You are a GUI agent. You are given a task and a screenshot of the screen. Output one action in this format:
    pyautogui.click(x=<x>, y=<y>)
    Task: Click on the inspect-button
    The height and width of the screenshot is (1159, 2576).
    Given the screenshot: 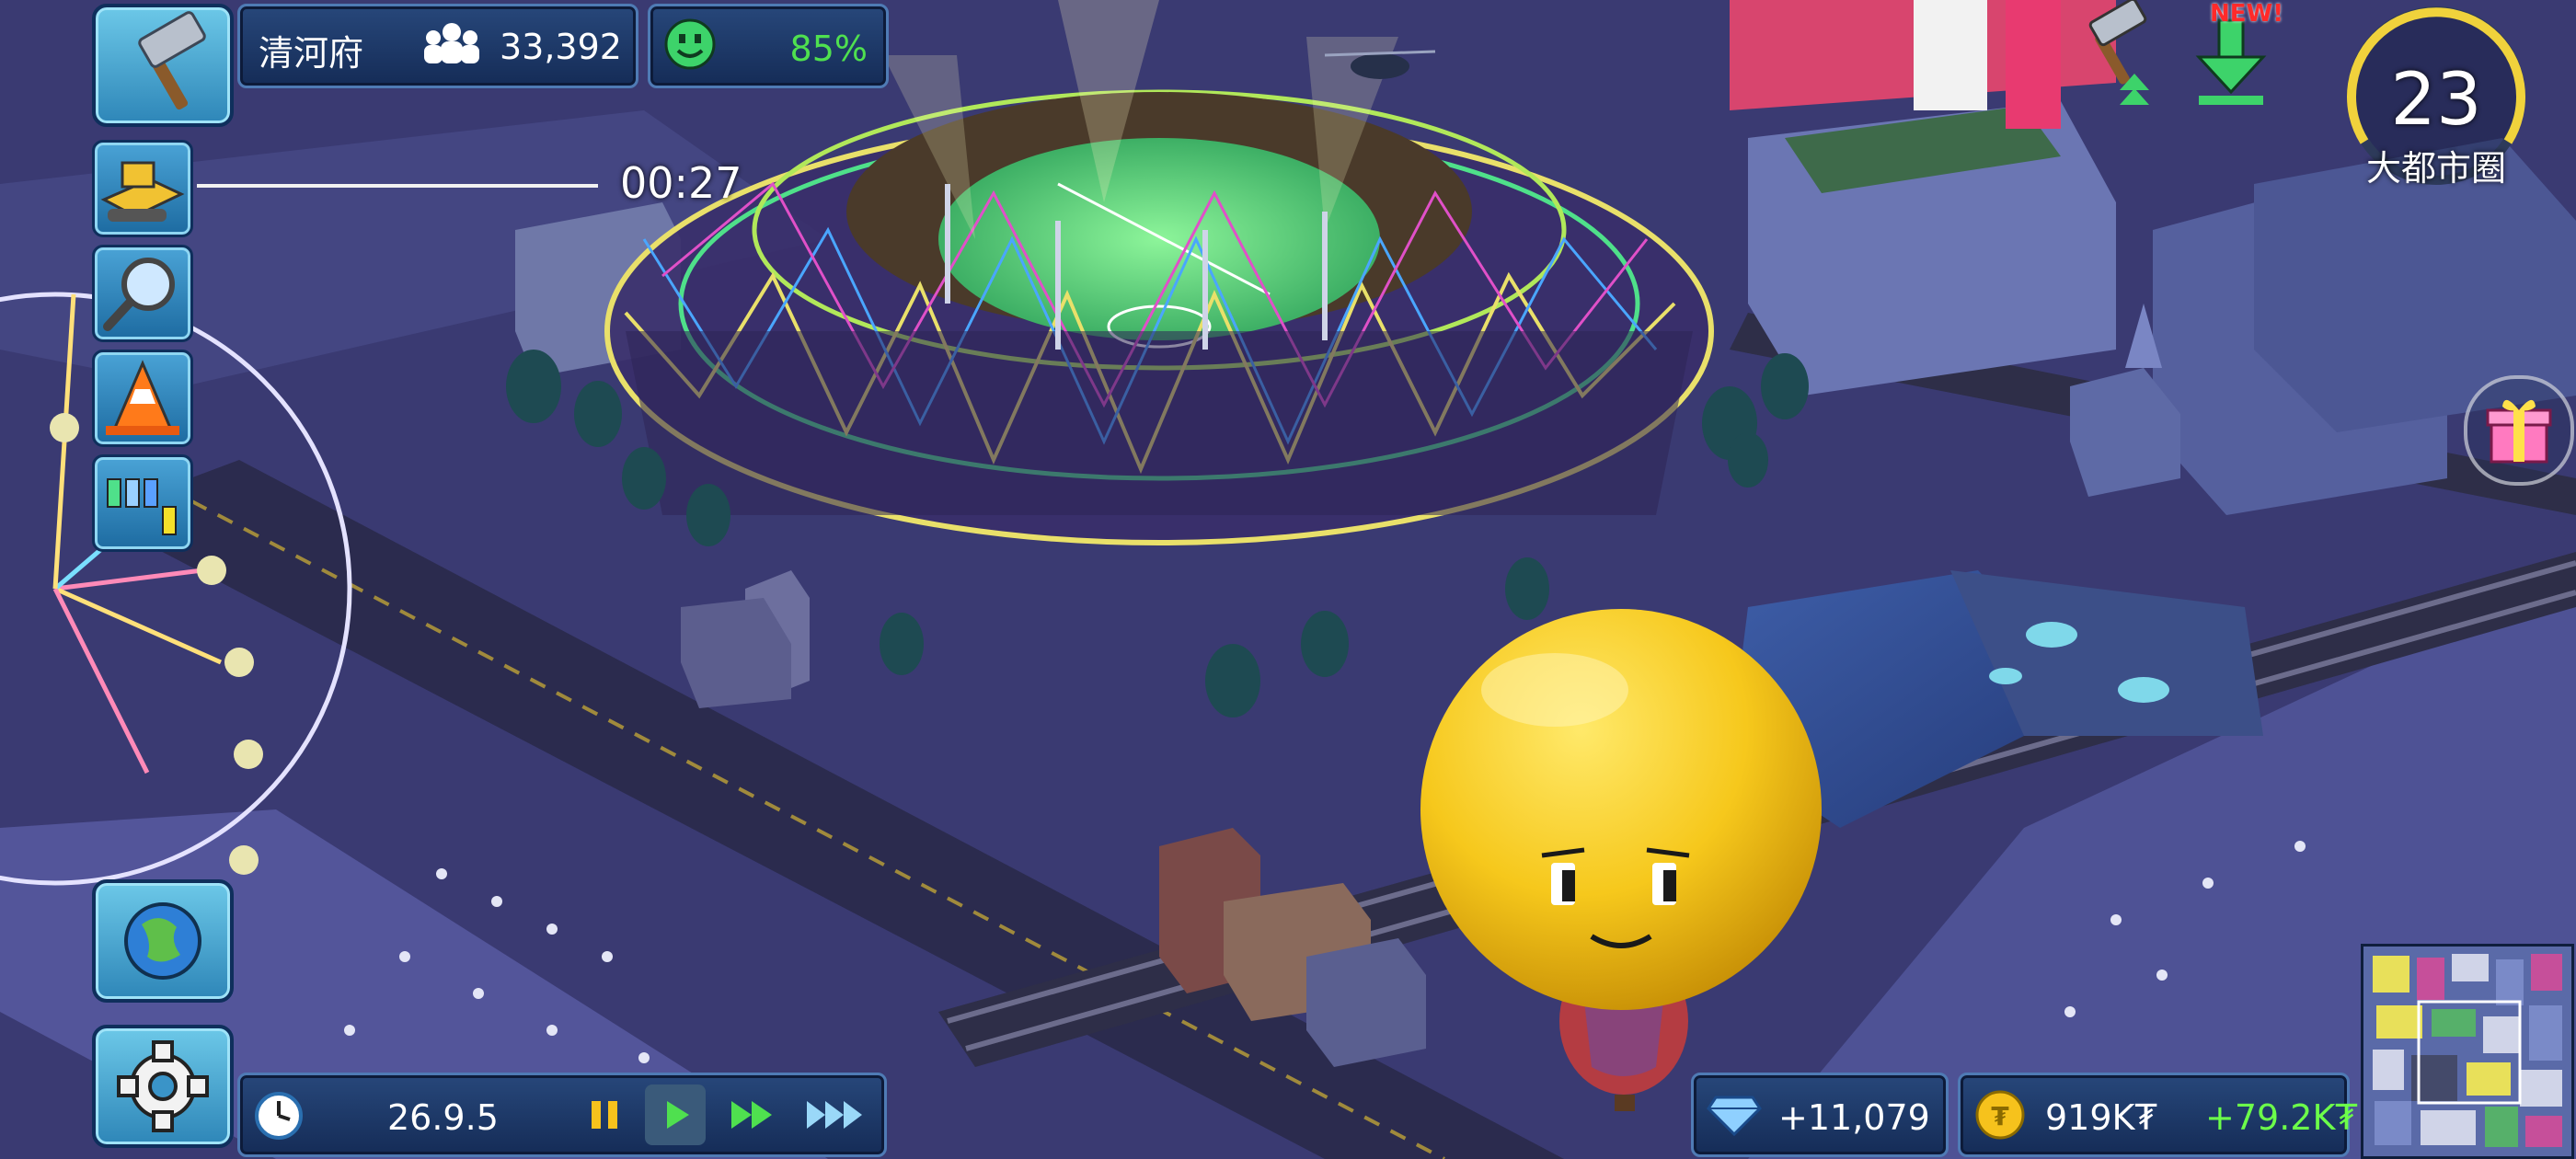 What is the action you would take?
    pyautogui.click(x=142, y=293)
    